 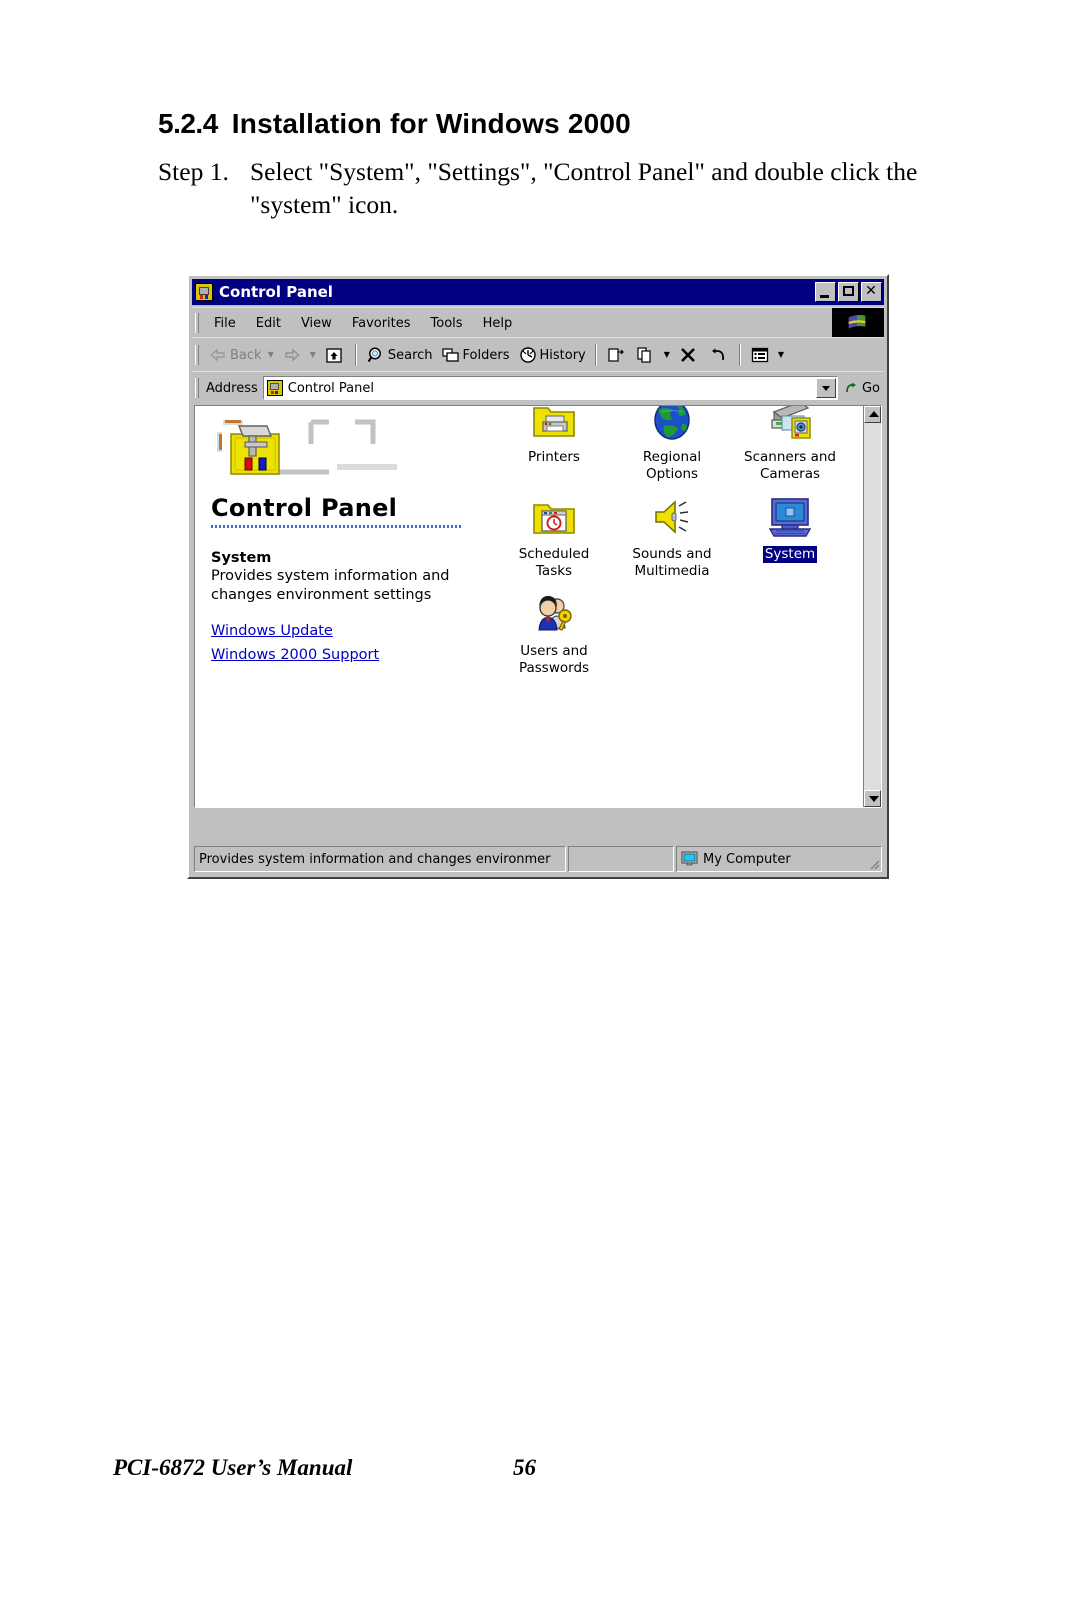 What do you see at coordinates (781, 355) in the screenshot?
I see `views-dropdown-icon: ▼` at bounding box center [781, 355].